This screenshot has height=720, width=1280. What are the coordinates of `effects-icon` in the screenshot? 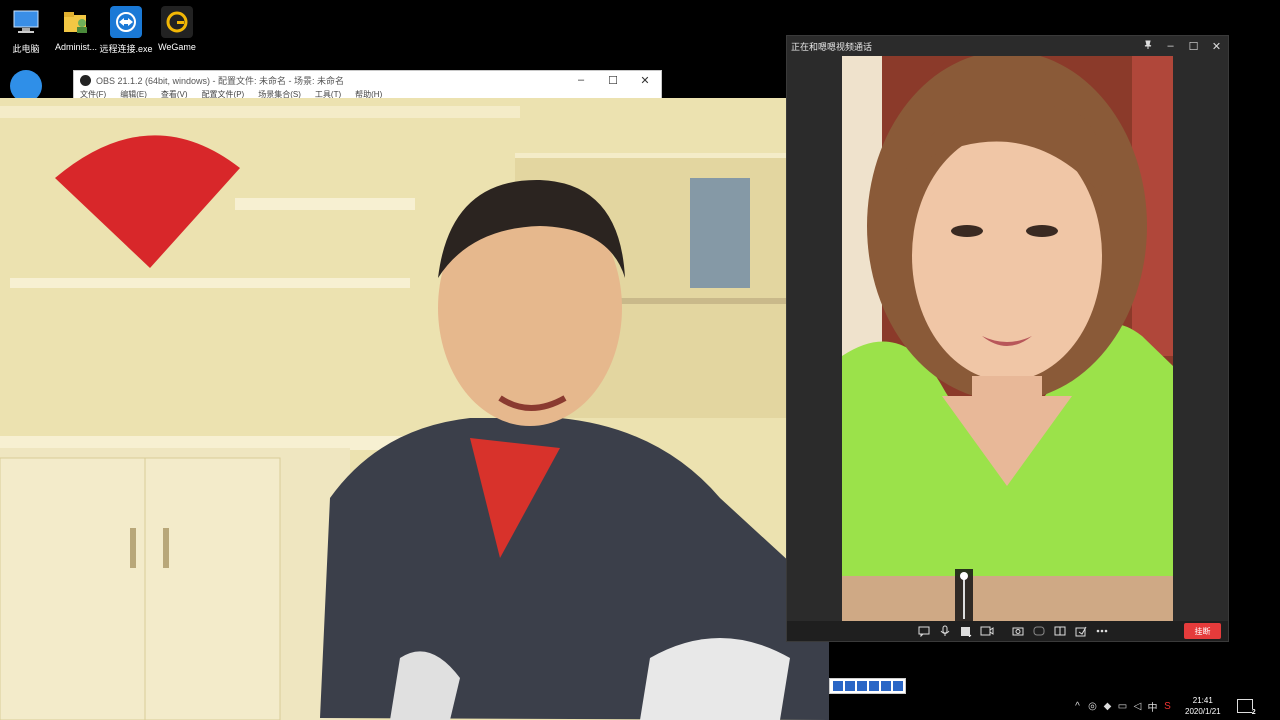 It's located at (1038, 631).